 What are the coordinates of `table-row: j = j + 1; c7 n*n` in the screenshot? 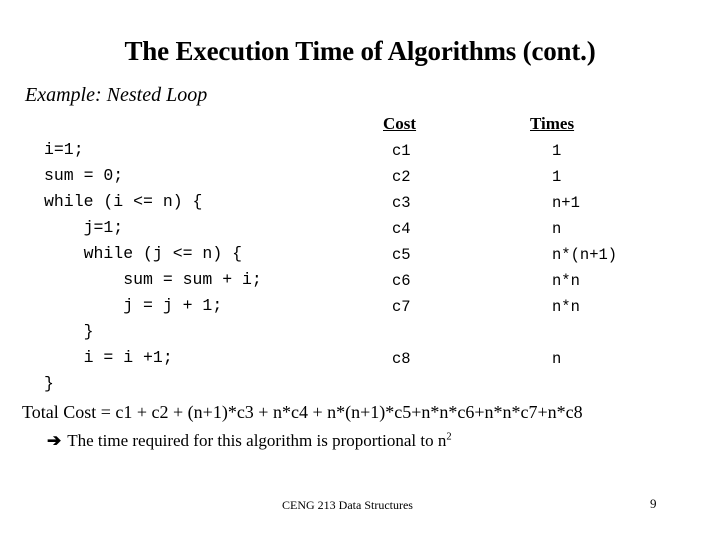 It's located at (360, 308).